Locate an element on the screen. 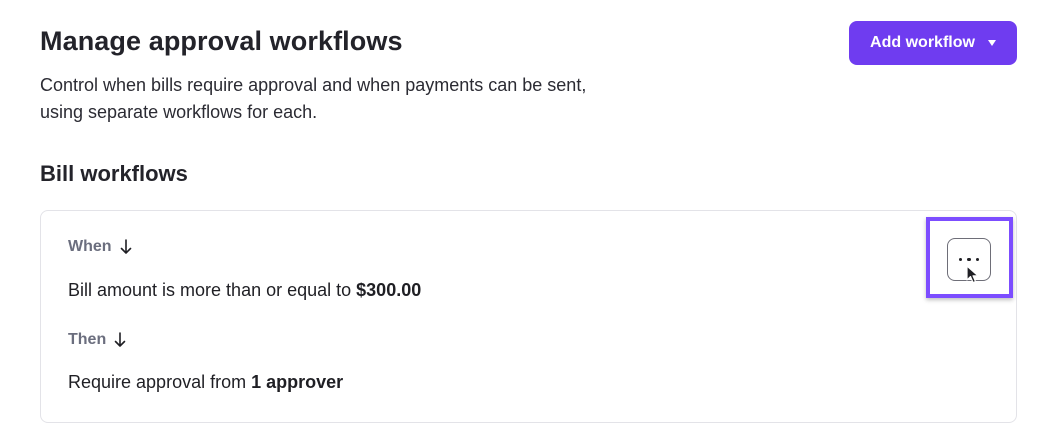 The width and height of the screenshot is (1044, 429). when-condition-text: Bill amount is more than or equal to is located at coordinates (212, 290).